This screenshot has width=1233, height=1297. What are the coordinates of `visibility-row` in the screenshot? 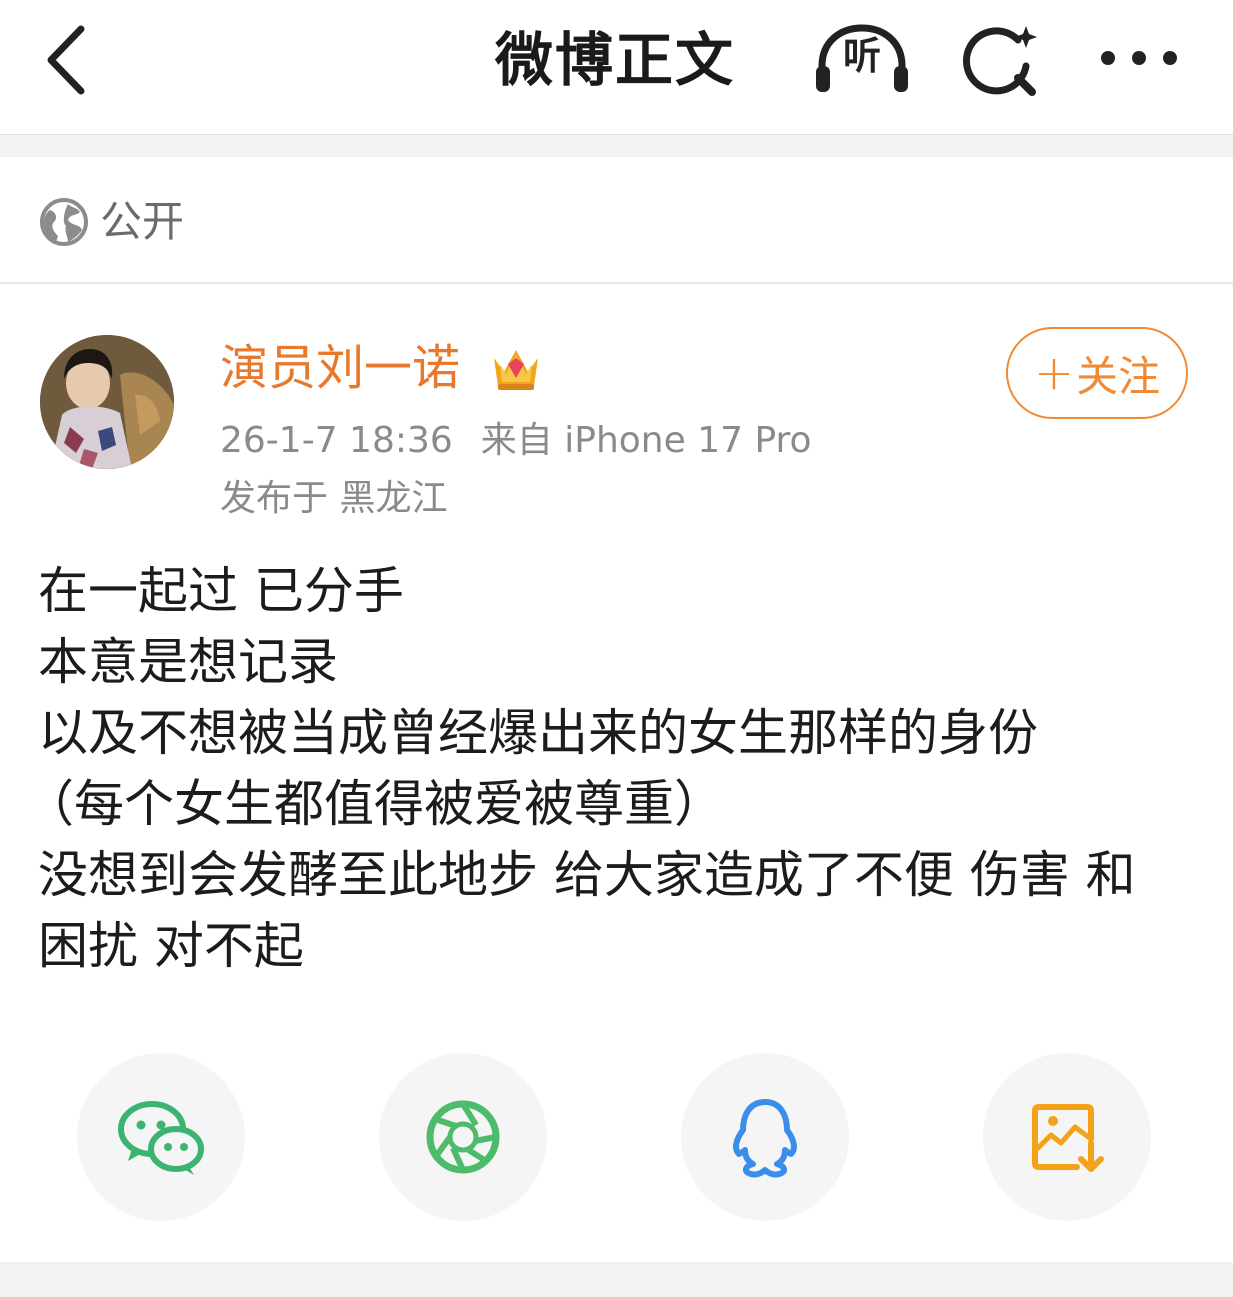 It's located at (616, 220).